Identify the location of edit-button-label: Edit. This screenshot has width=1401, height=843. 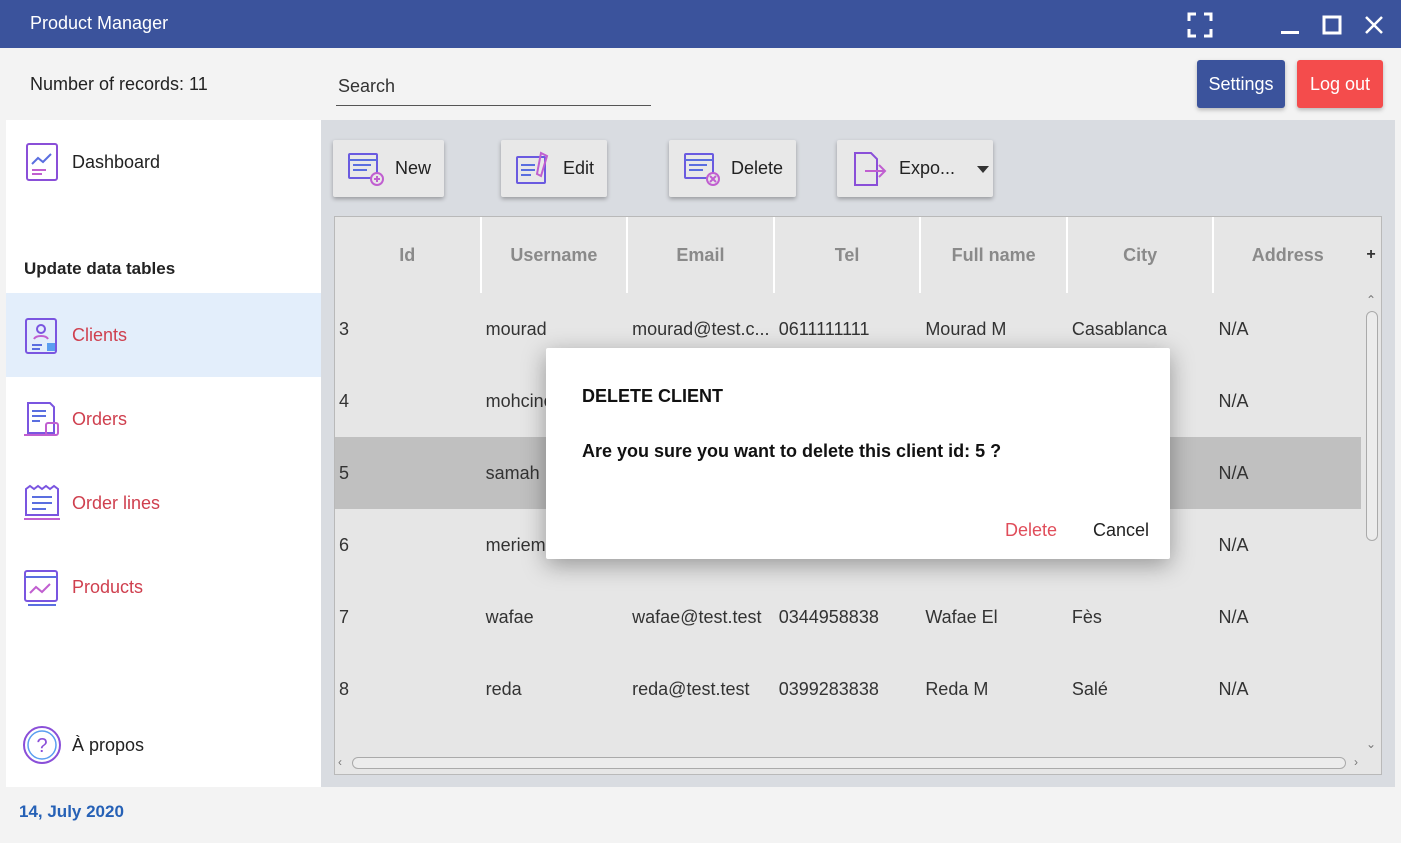
(579, 168).